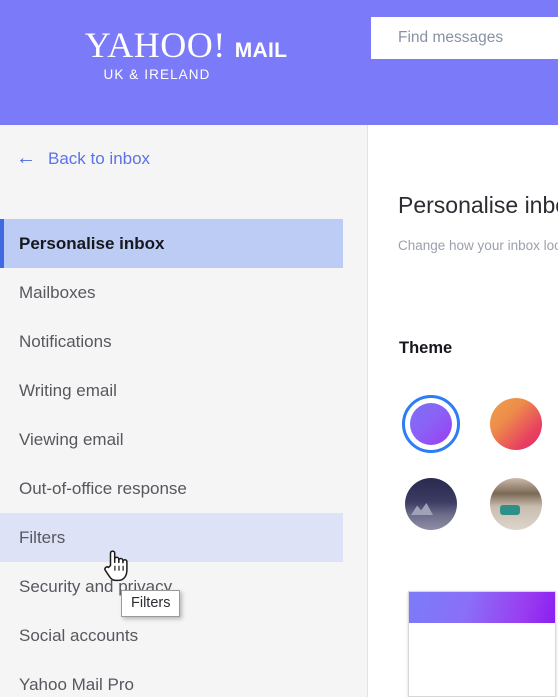 The image size is (558, 697). Describe the element at coordinates (171, 439) in the screenshot. I see `sidebar-item-viewing-email: Viewing email` at that location.